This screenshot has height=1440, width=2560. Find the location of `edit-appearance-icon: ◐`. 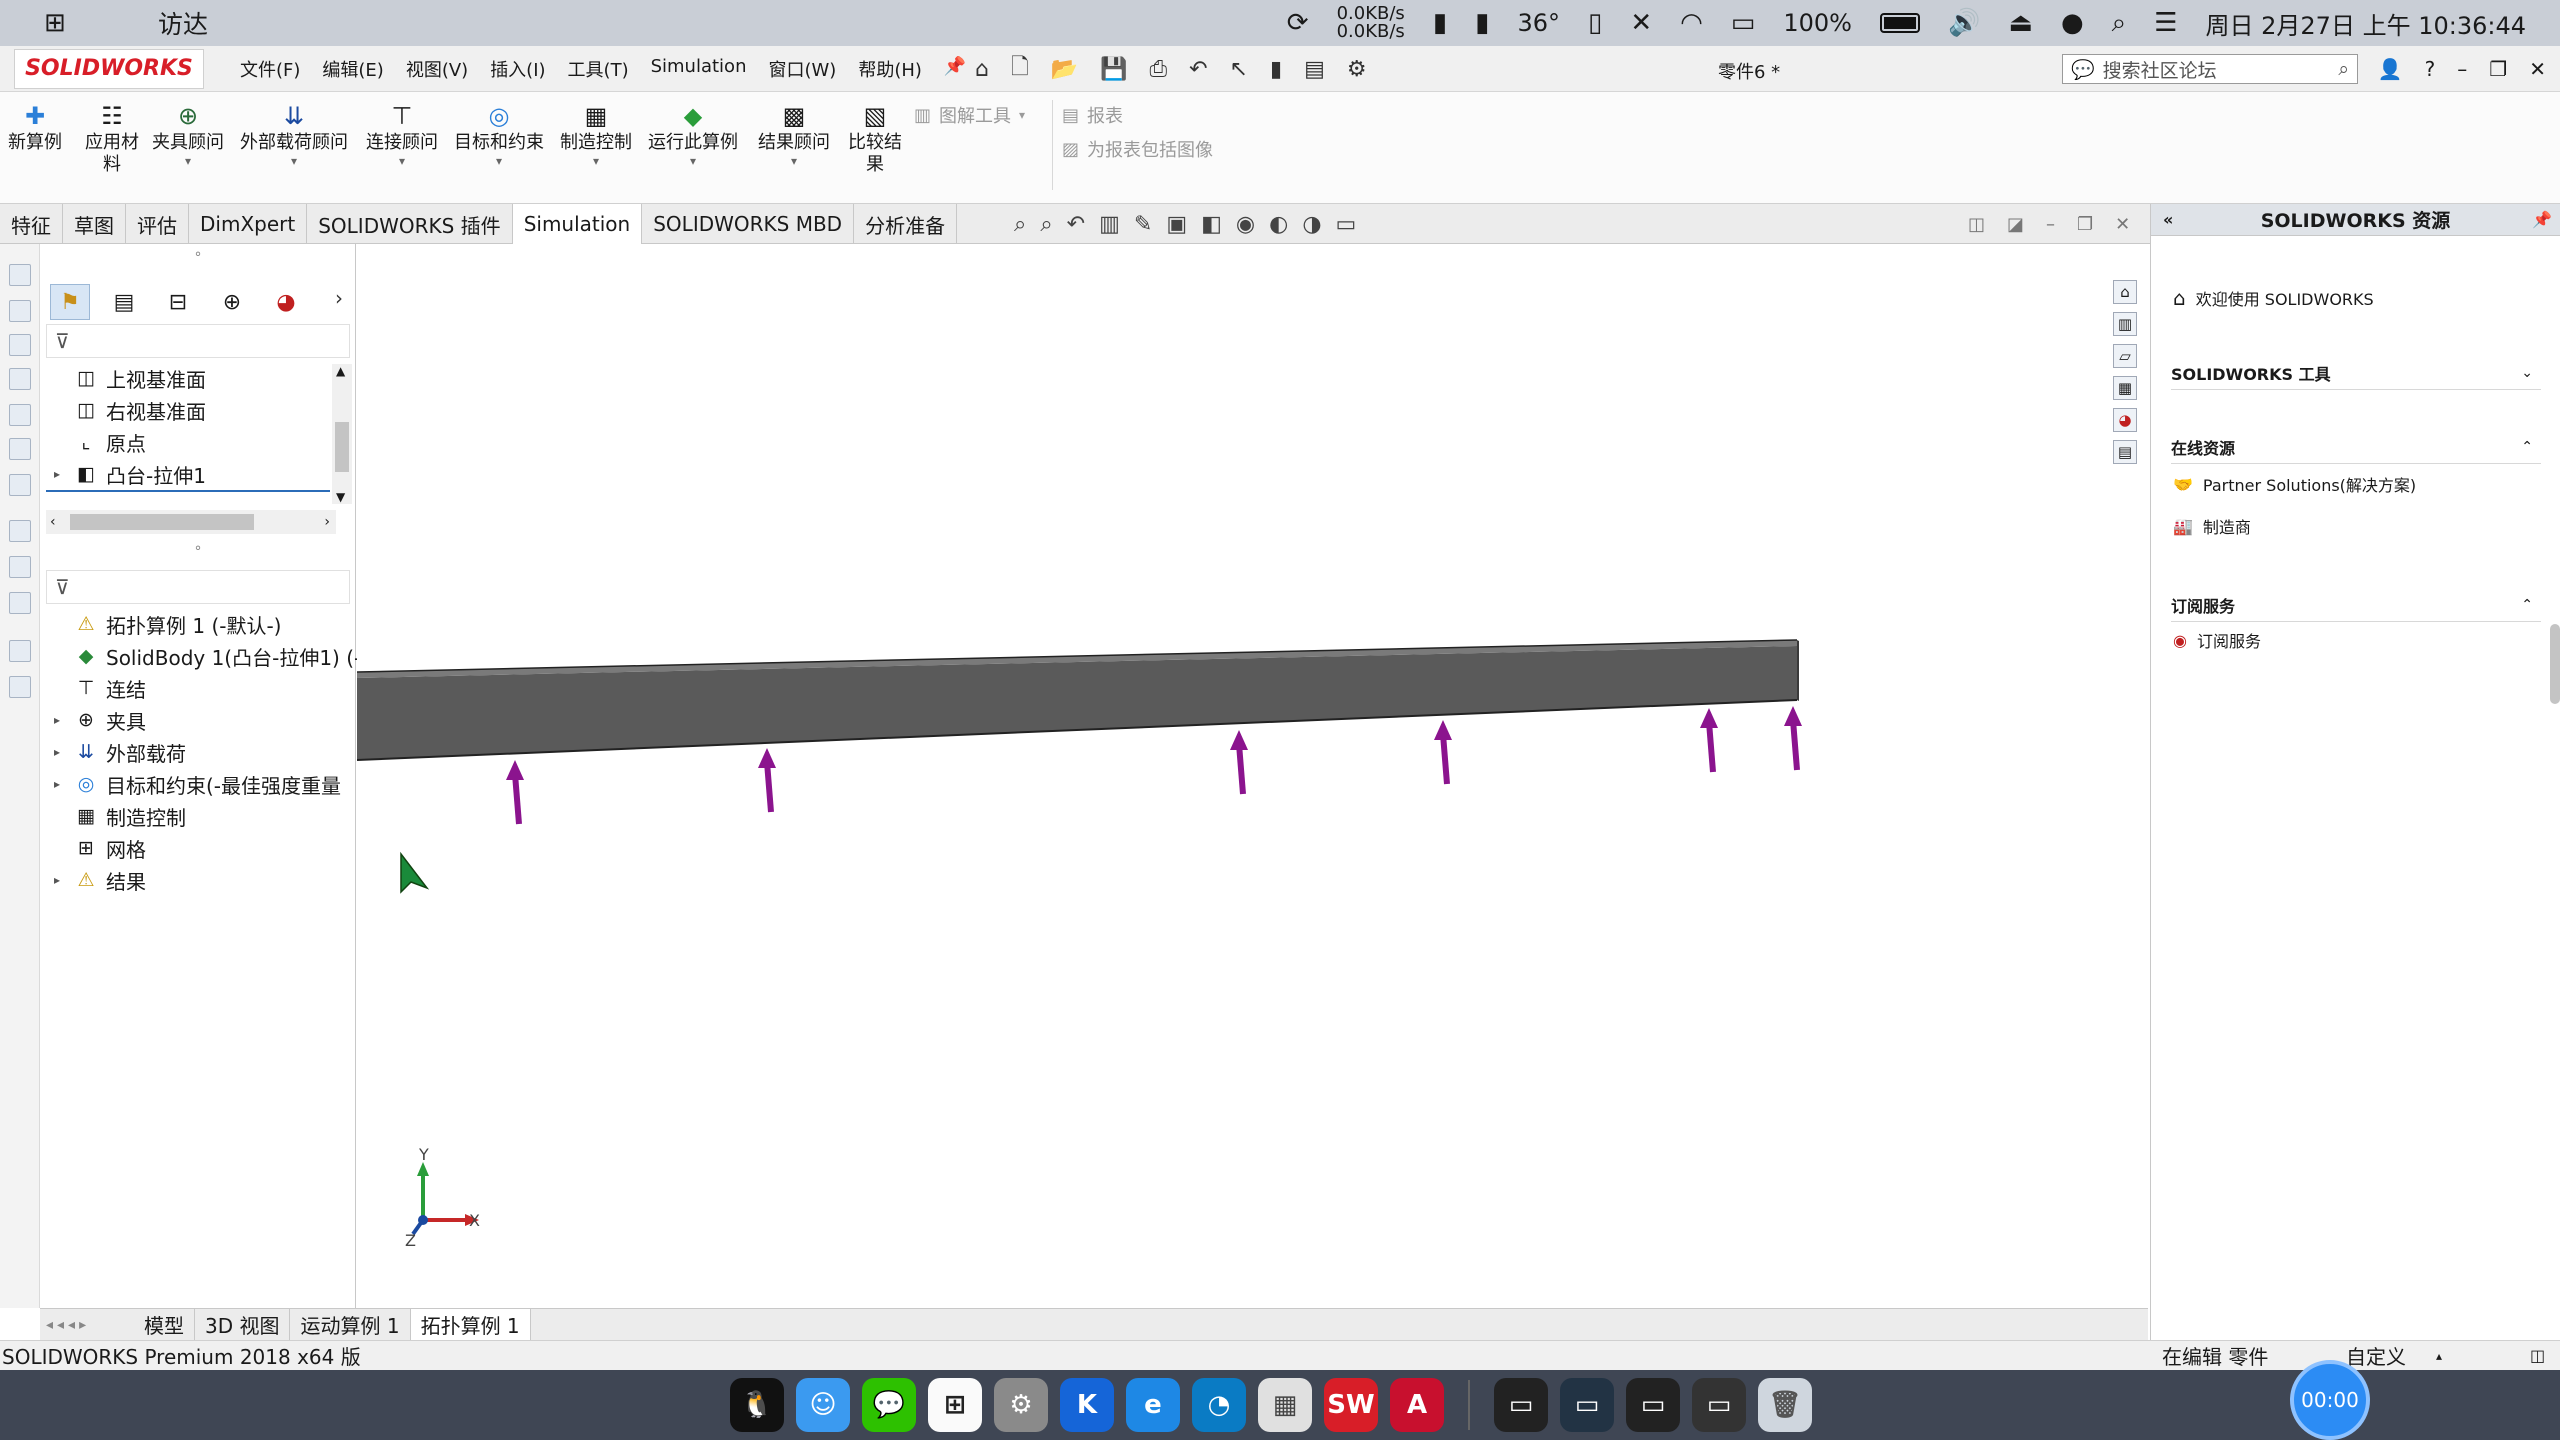

edit-appearance-icon: ◐ is located at coordinates (1278, 224).